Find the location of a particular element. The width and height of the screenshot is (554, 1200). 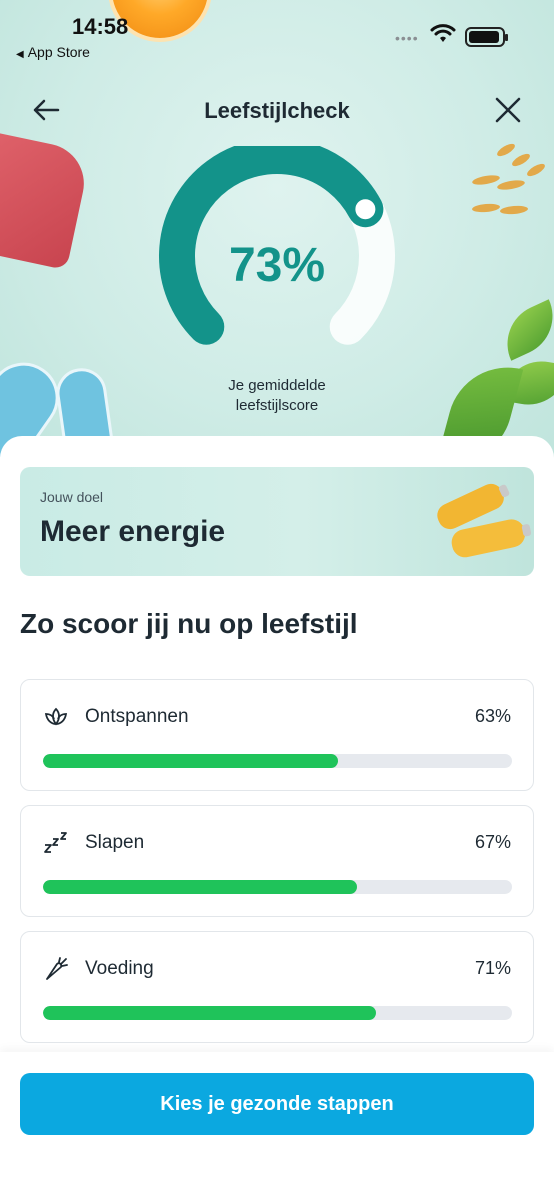

page-title: Leefstijlcheck is located at coordinates (277, 110).